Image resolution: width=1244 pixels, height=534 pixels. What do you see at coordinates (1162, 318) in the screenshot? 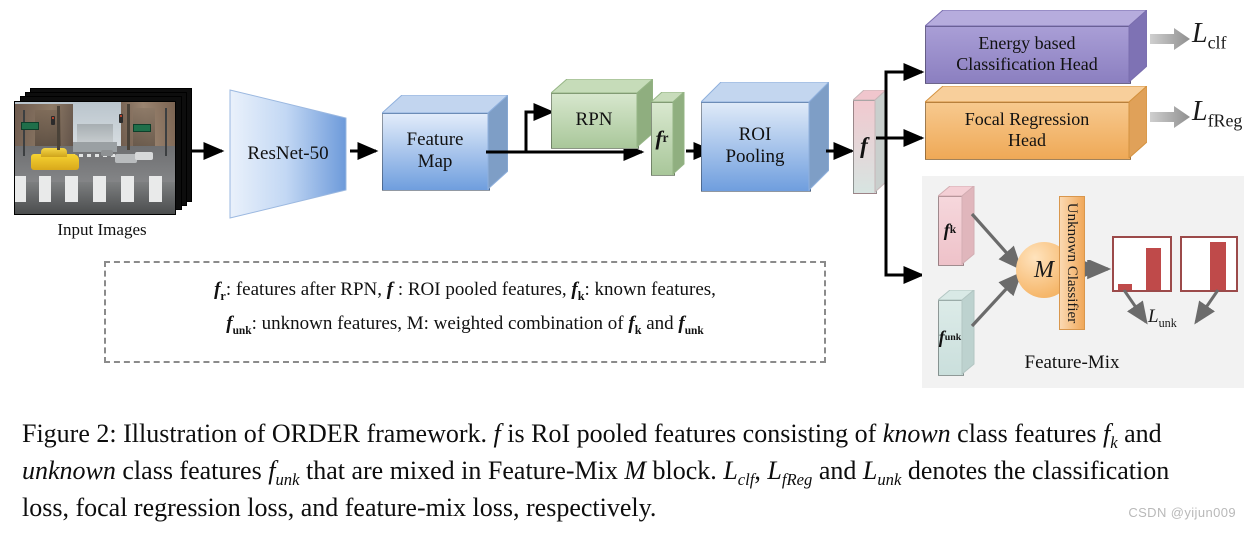
I see `loss-unk-label: Lunk` at bounding box center [1162, 318].